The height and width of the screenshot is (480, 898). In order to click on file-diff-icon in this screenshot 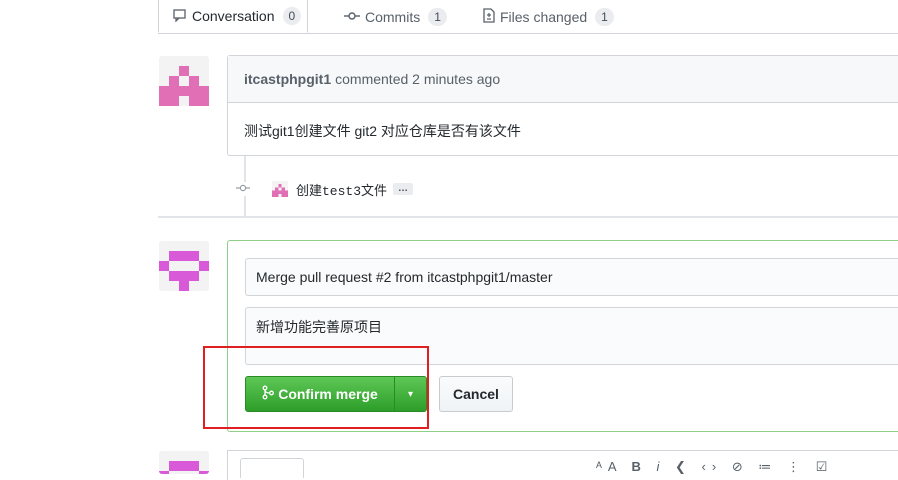, I will do `click(489, 16)`.